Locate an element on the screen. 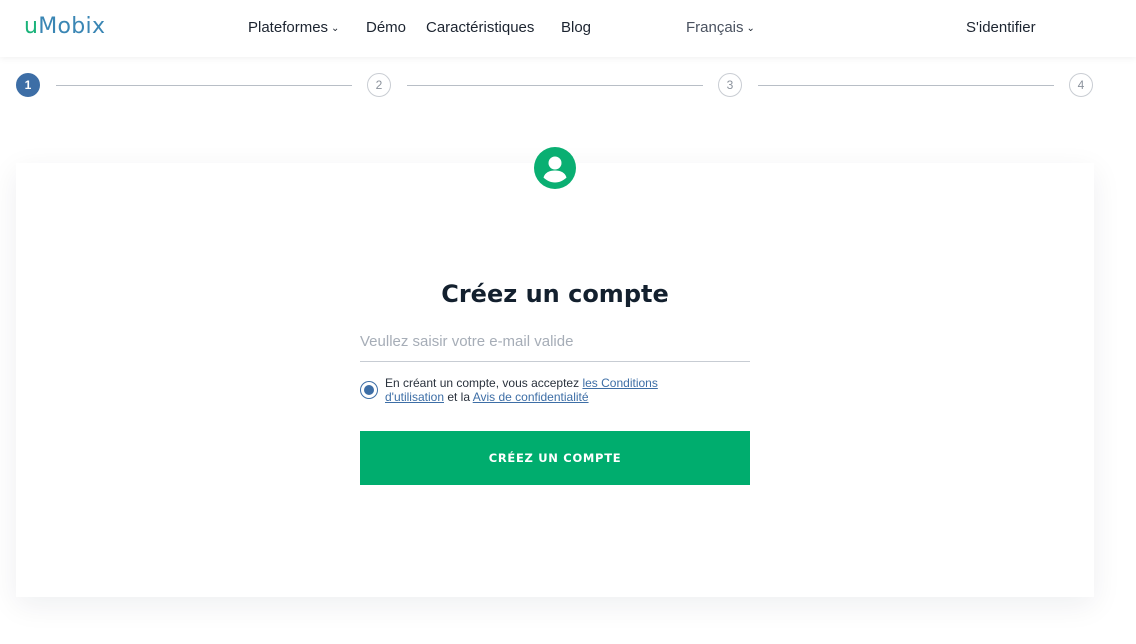 The width and height of the screenshot is (1136, 644). nav-platforms-dropdown: Plateformes ⌄ is located at coordinates (293, 28).